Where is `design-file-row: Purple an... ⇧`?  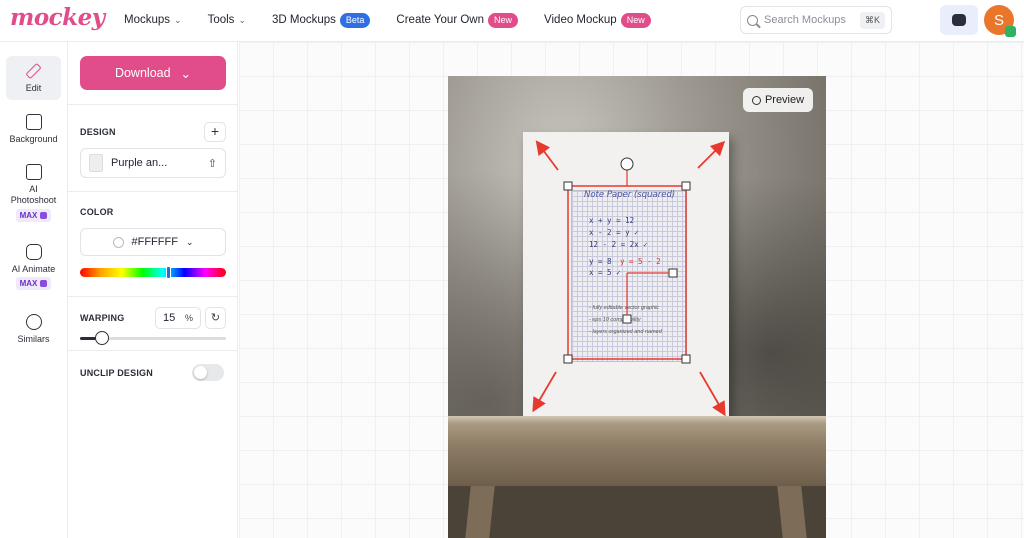
design-file-row: Purple an... ⇧ is located at coordinates (153, 163).